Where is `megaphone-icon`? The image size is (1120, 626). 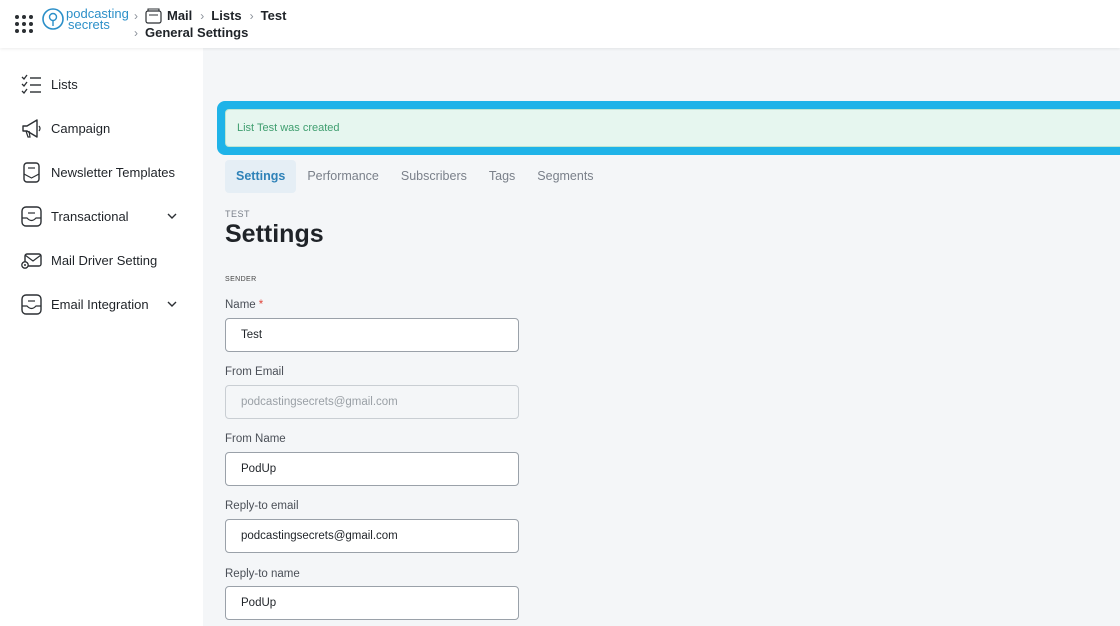 megaphone-icon is located at coordinates (31, 128).